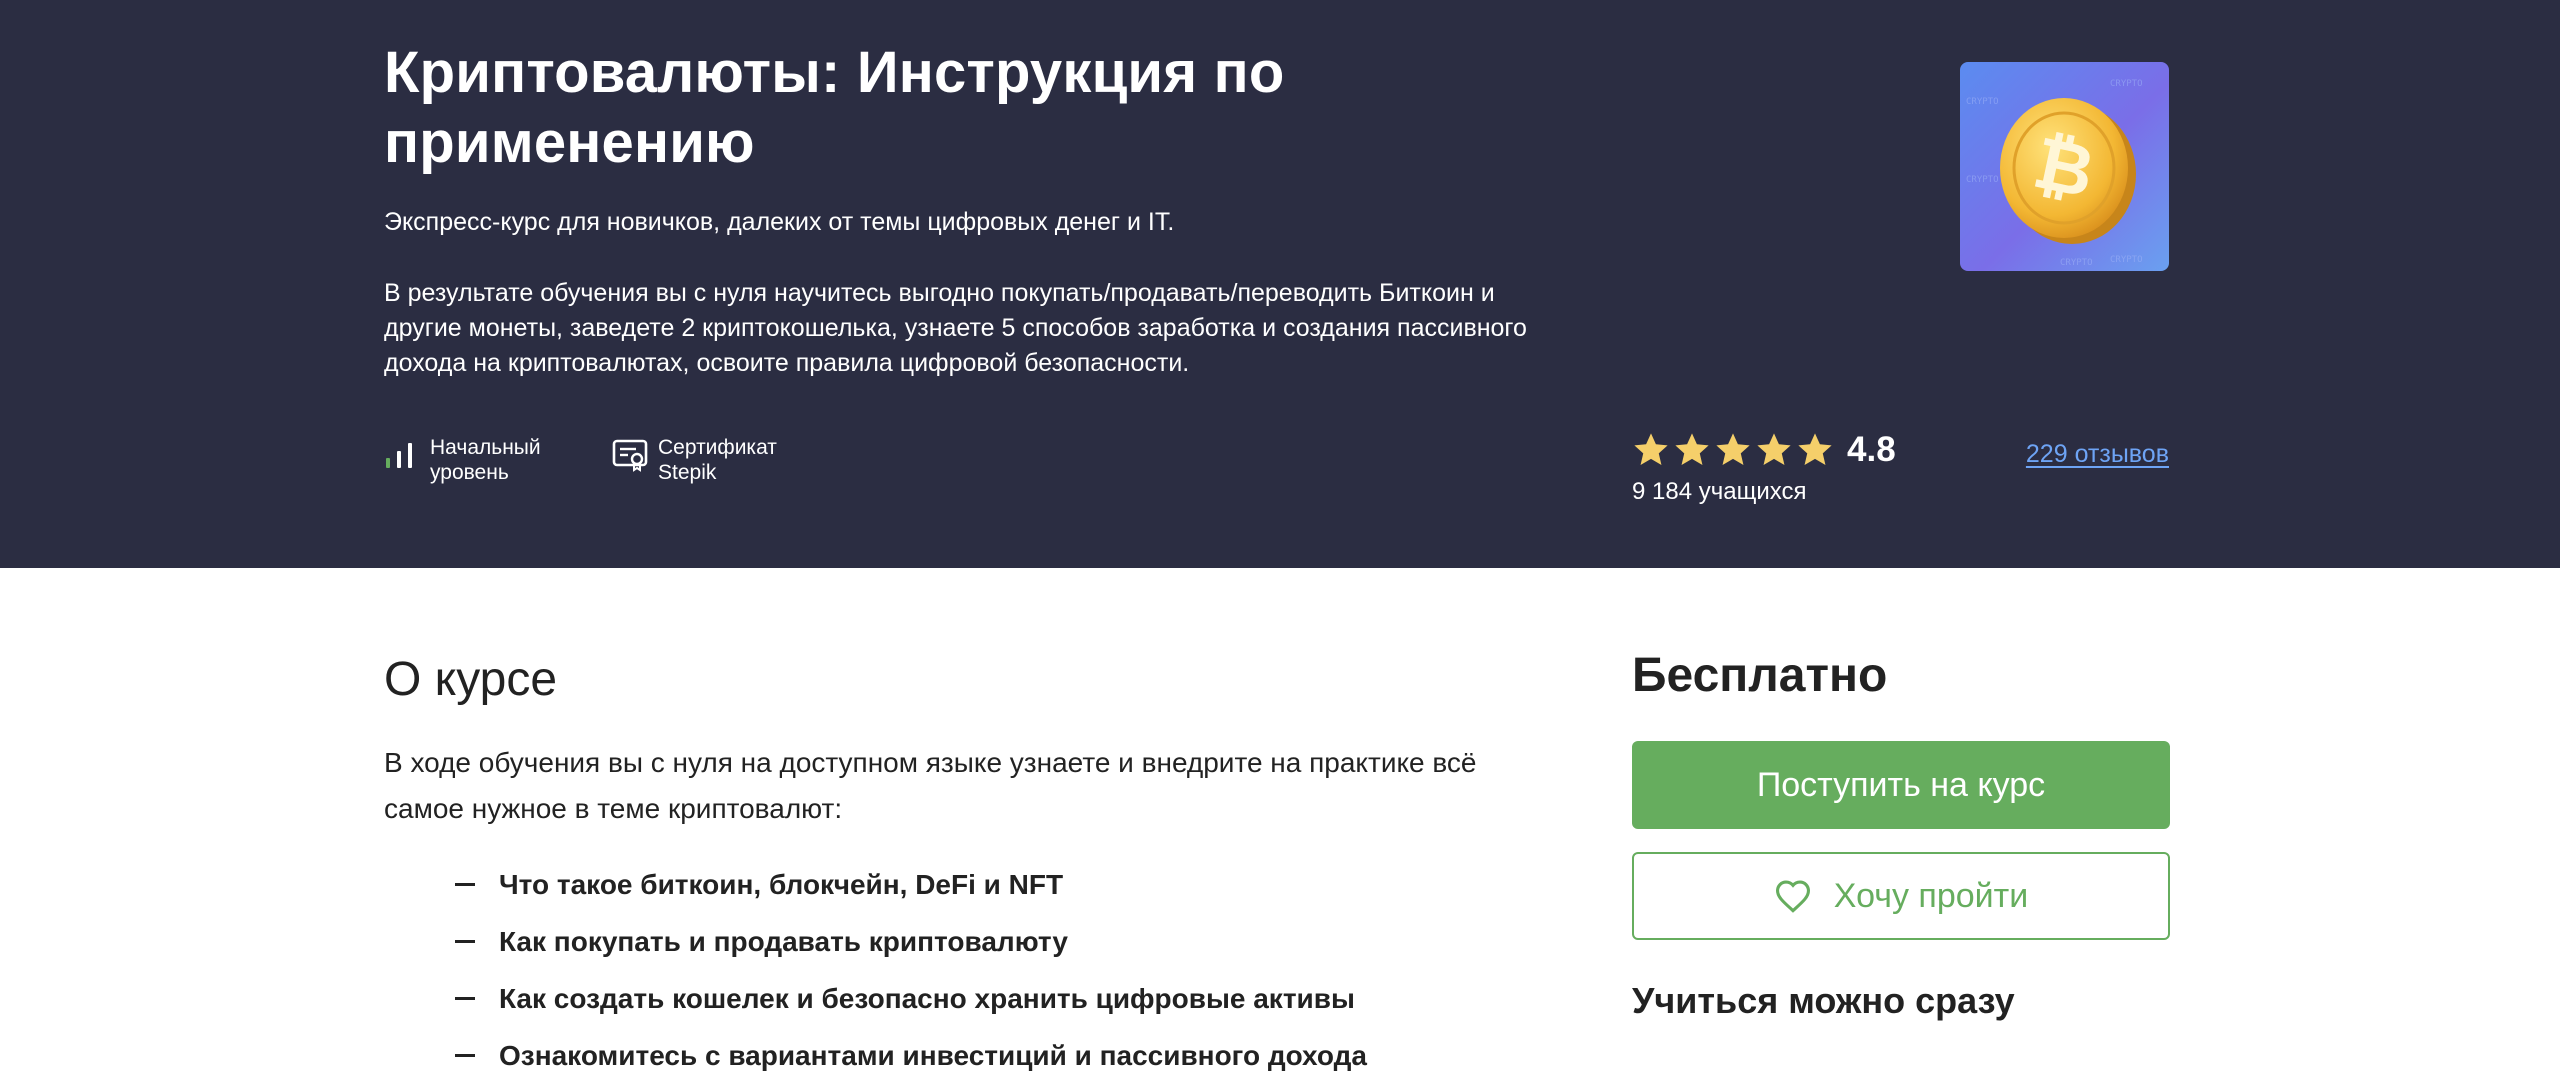 This screenshot has height=1083, width=2560. I want to click on rating-value: 4.8, so click(1871, 449).